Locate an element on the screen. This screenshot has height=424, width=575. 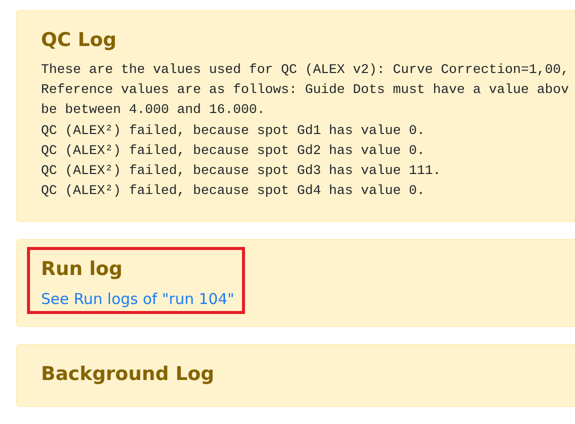
log-line: QC (ALEX²) failed, because spot Gd2 has value 0. is located at coordinates (233, 151).